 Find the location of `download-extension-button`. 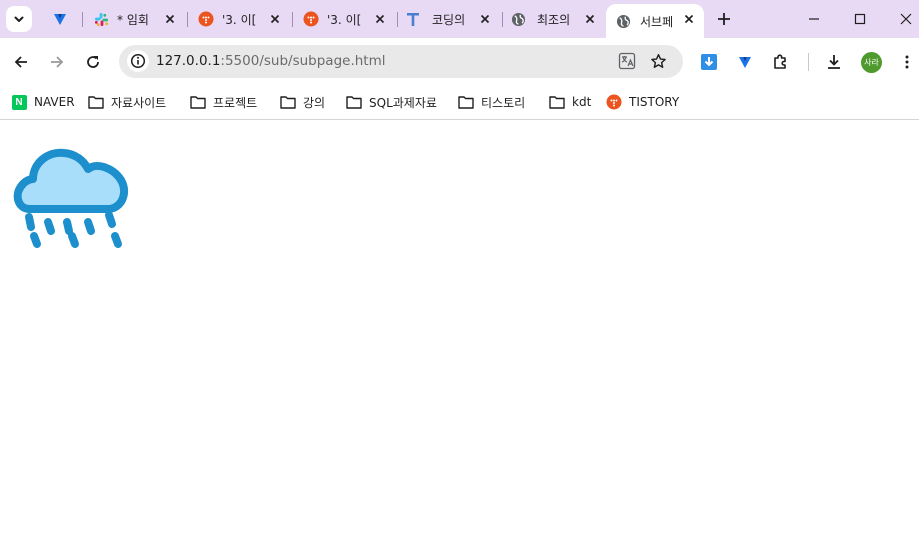

download-extension-button is located at coordinates (709, 62).